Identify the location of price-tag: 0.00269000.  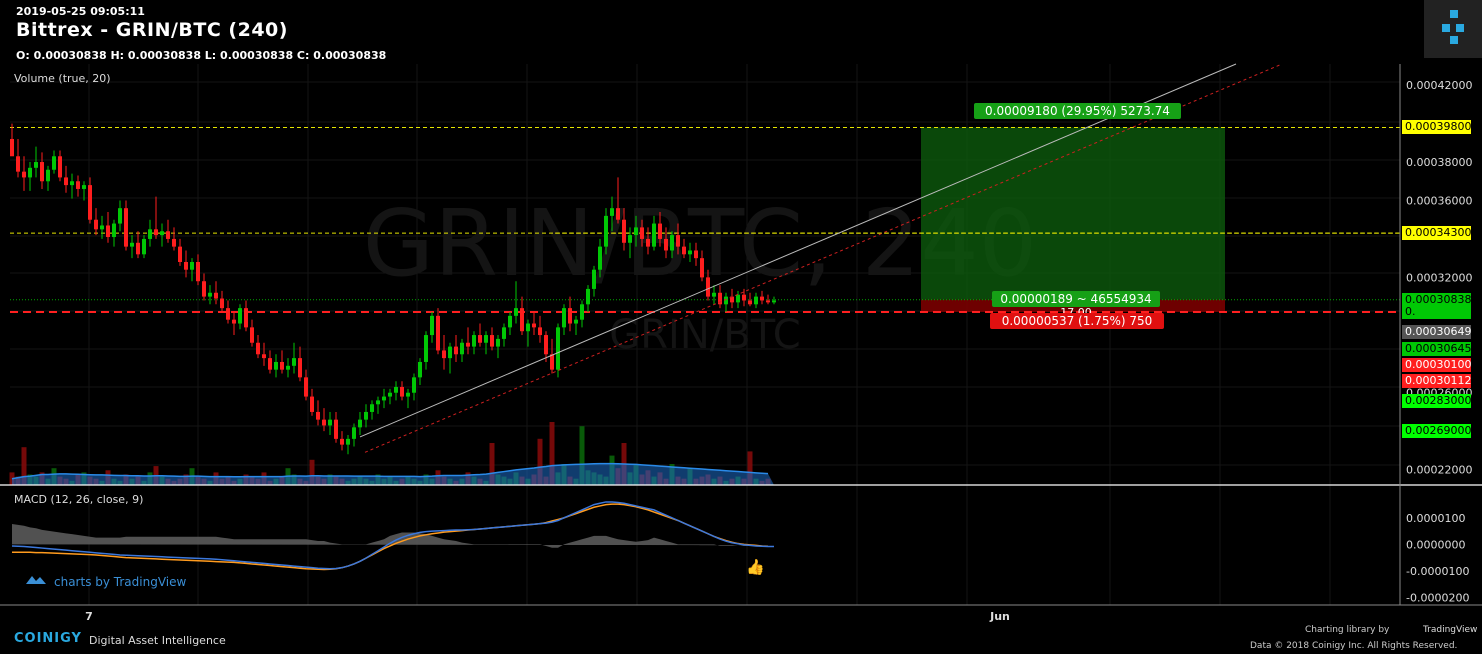
(1436, 431).